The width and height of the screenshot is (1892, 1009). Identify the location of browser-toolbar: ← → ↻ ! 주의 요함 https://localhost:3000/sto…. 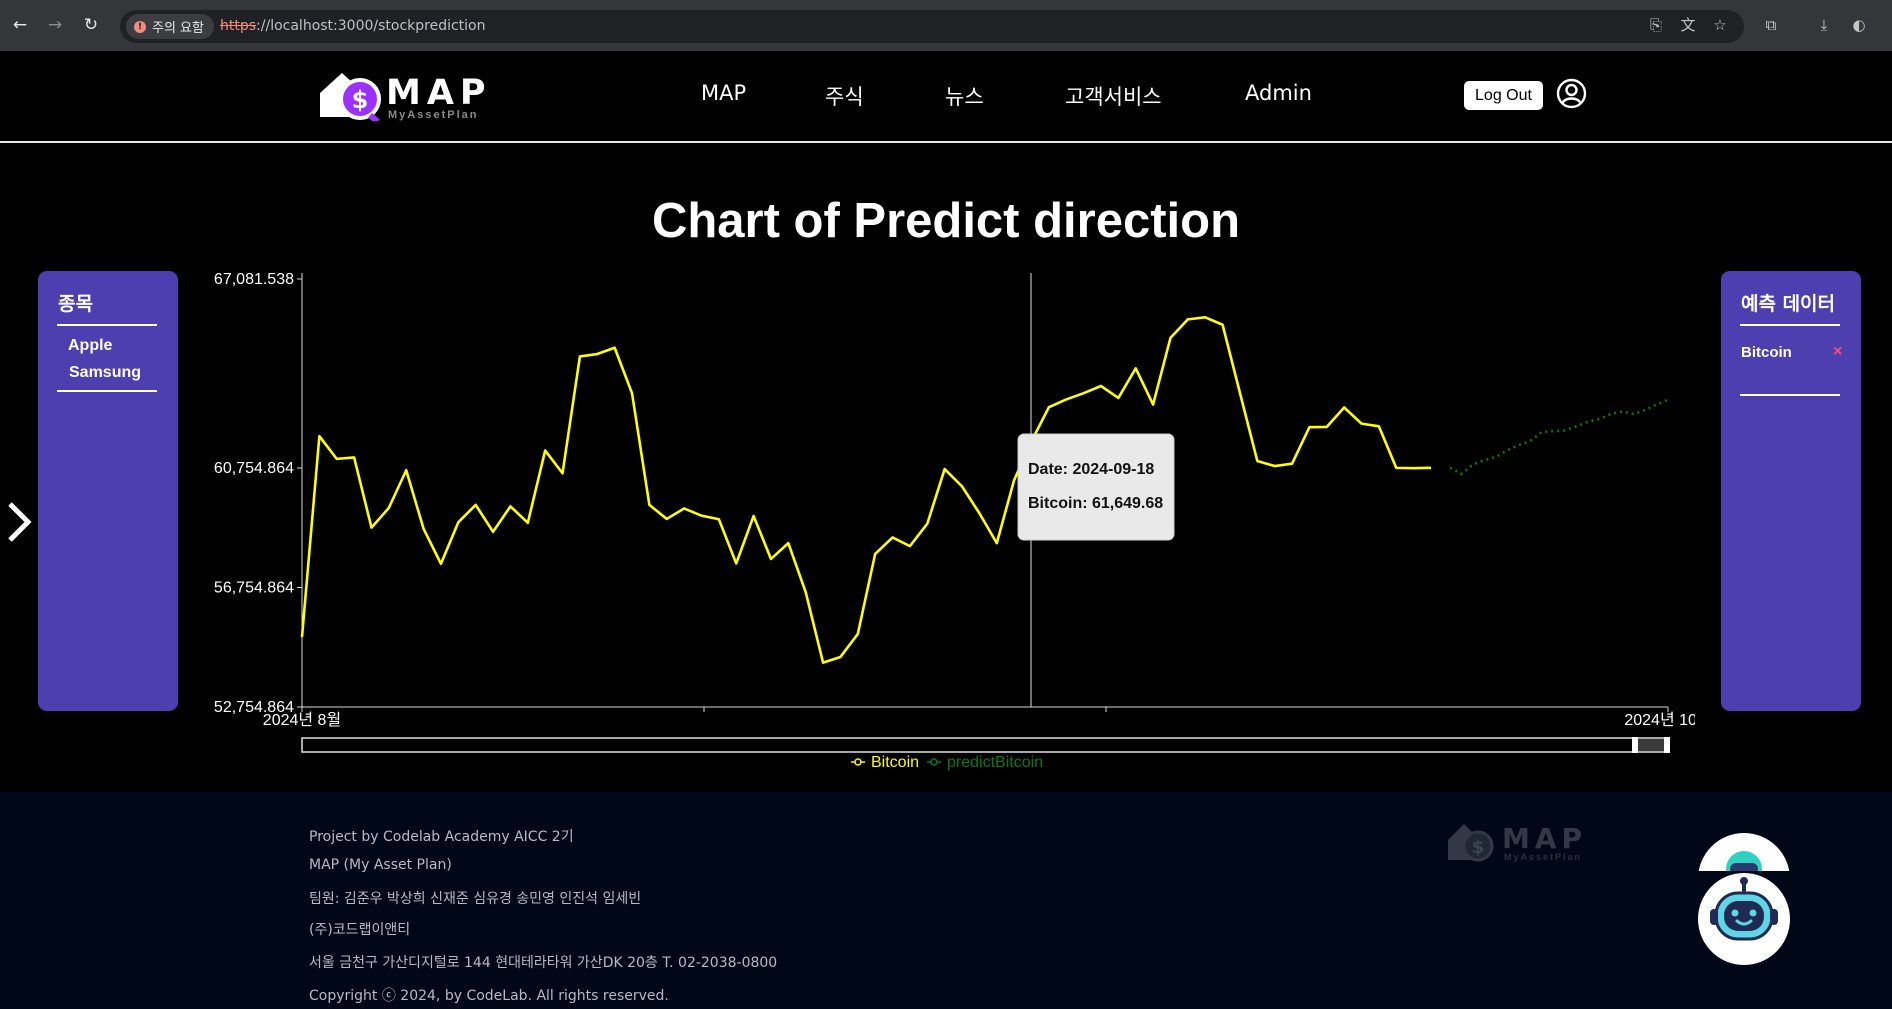
(946, 25).